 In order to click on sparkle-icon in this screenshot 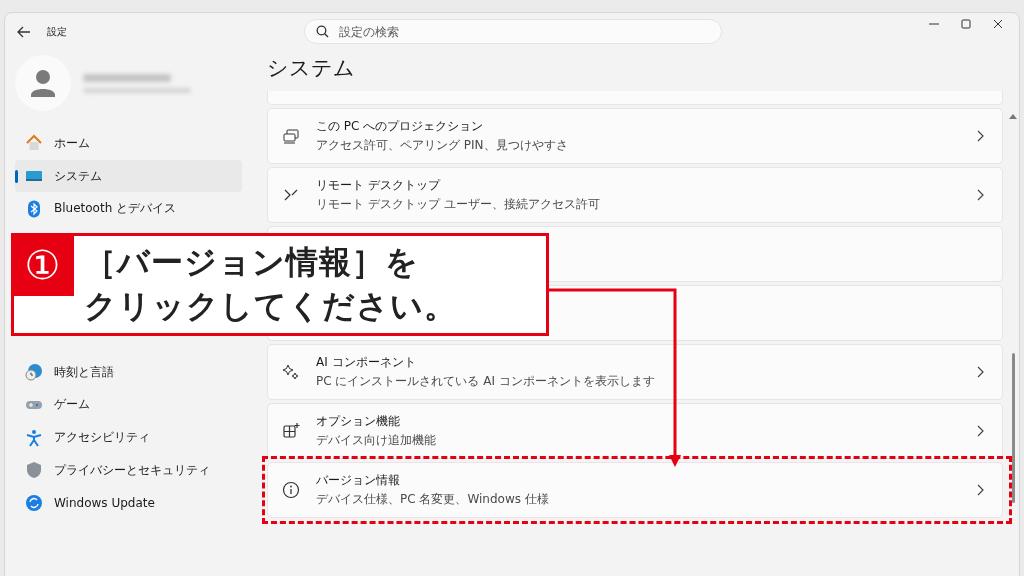, I will do `click(291, 372)`.